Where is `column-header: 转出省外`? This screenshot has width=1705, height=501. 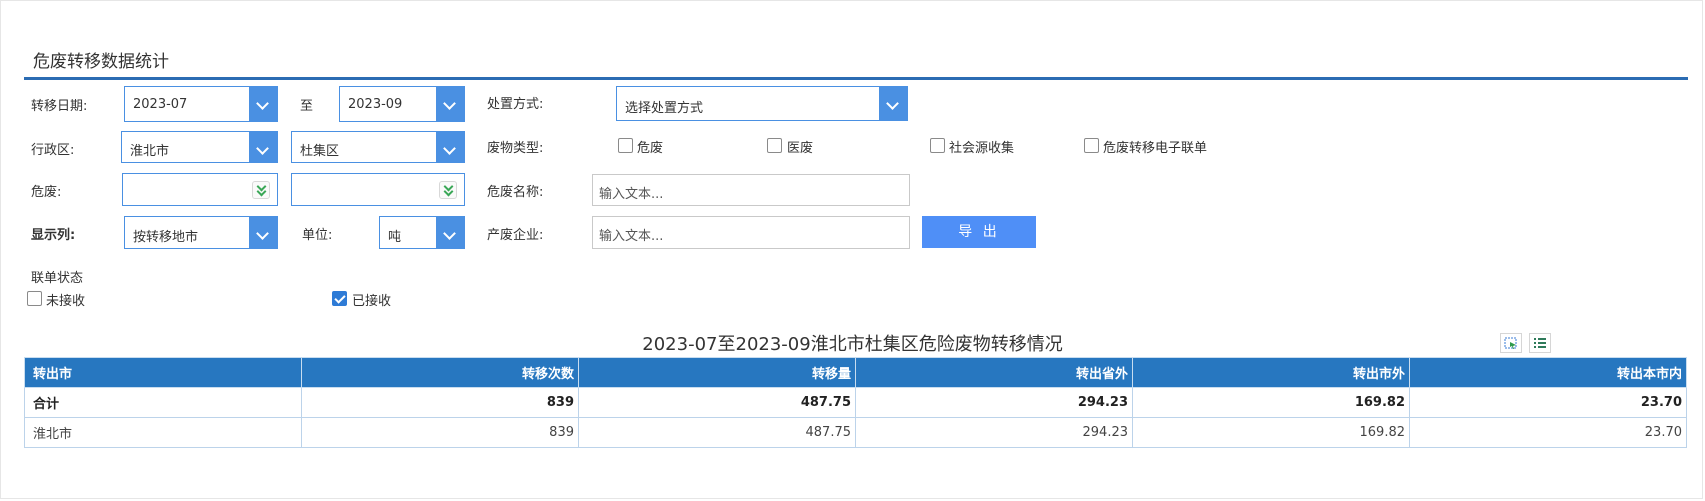
column-header: 转出省外 is located at coordinates (994, 372).